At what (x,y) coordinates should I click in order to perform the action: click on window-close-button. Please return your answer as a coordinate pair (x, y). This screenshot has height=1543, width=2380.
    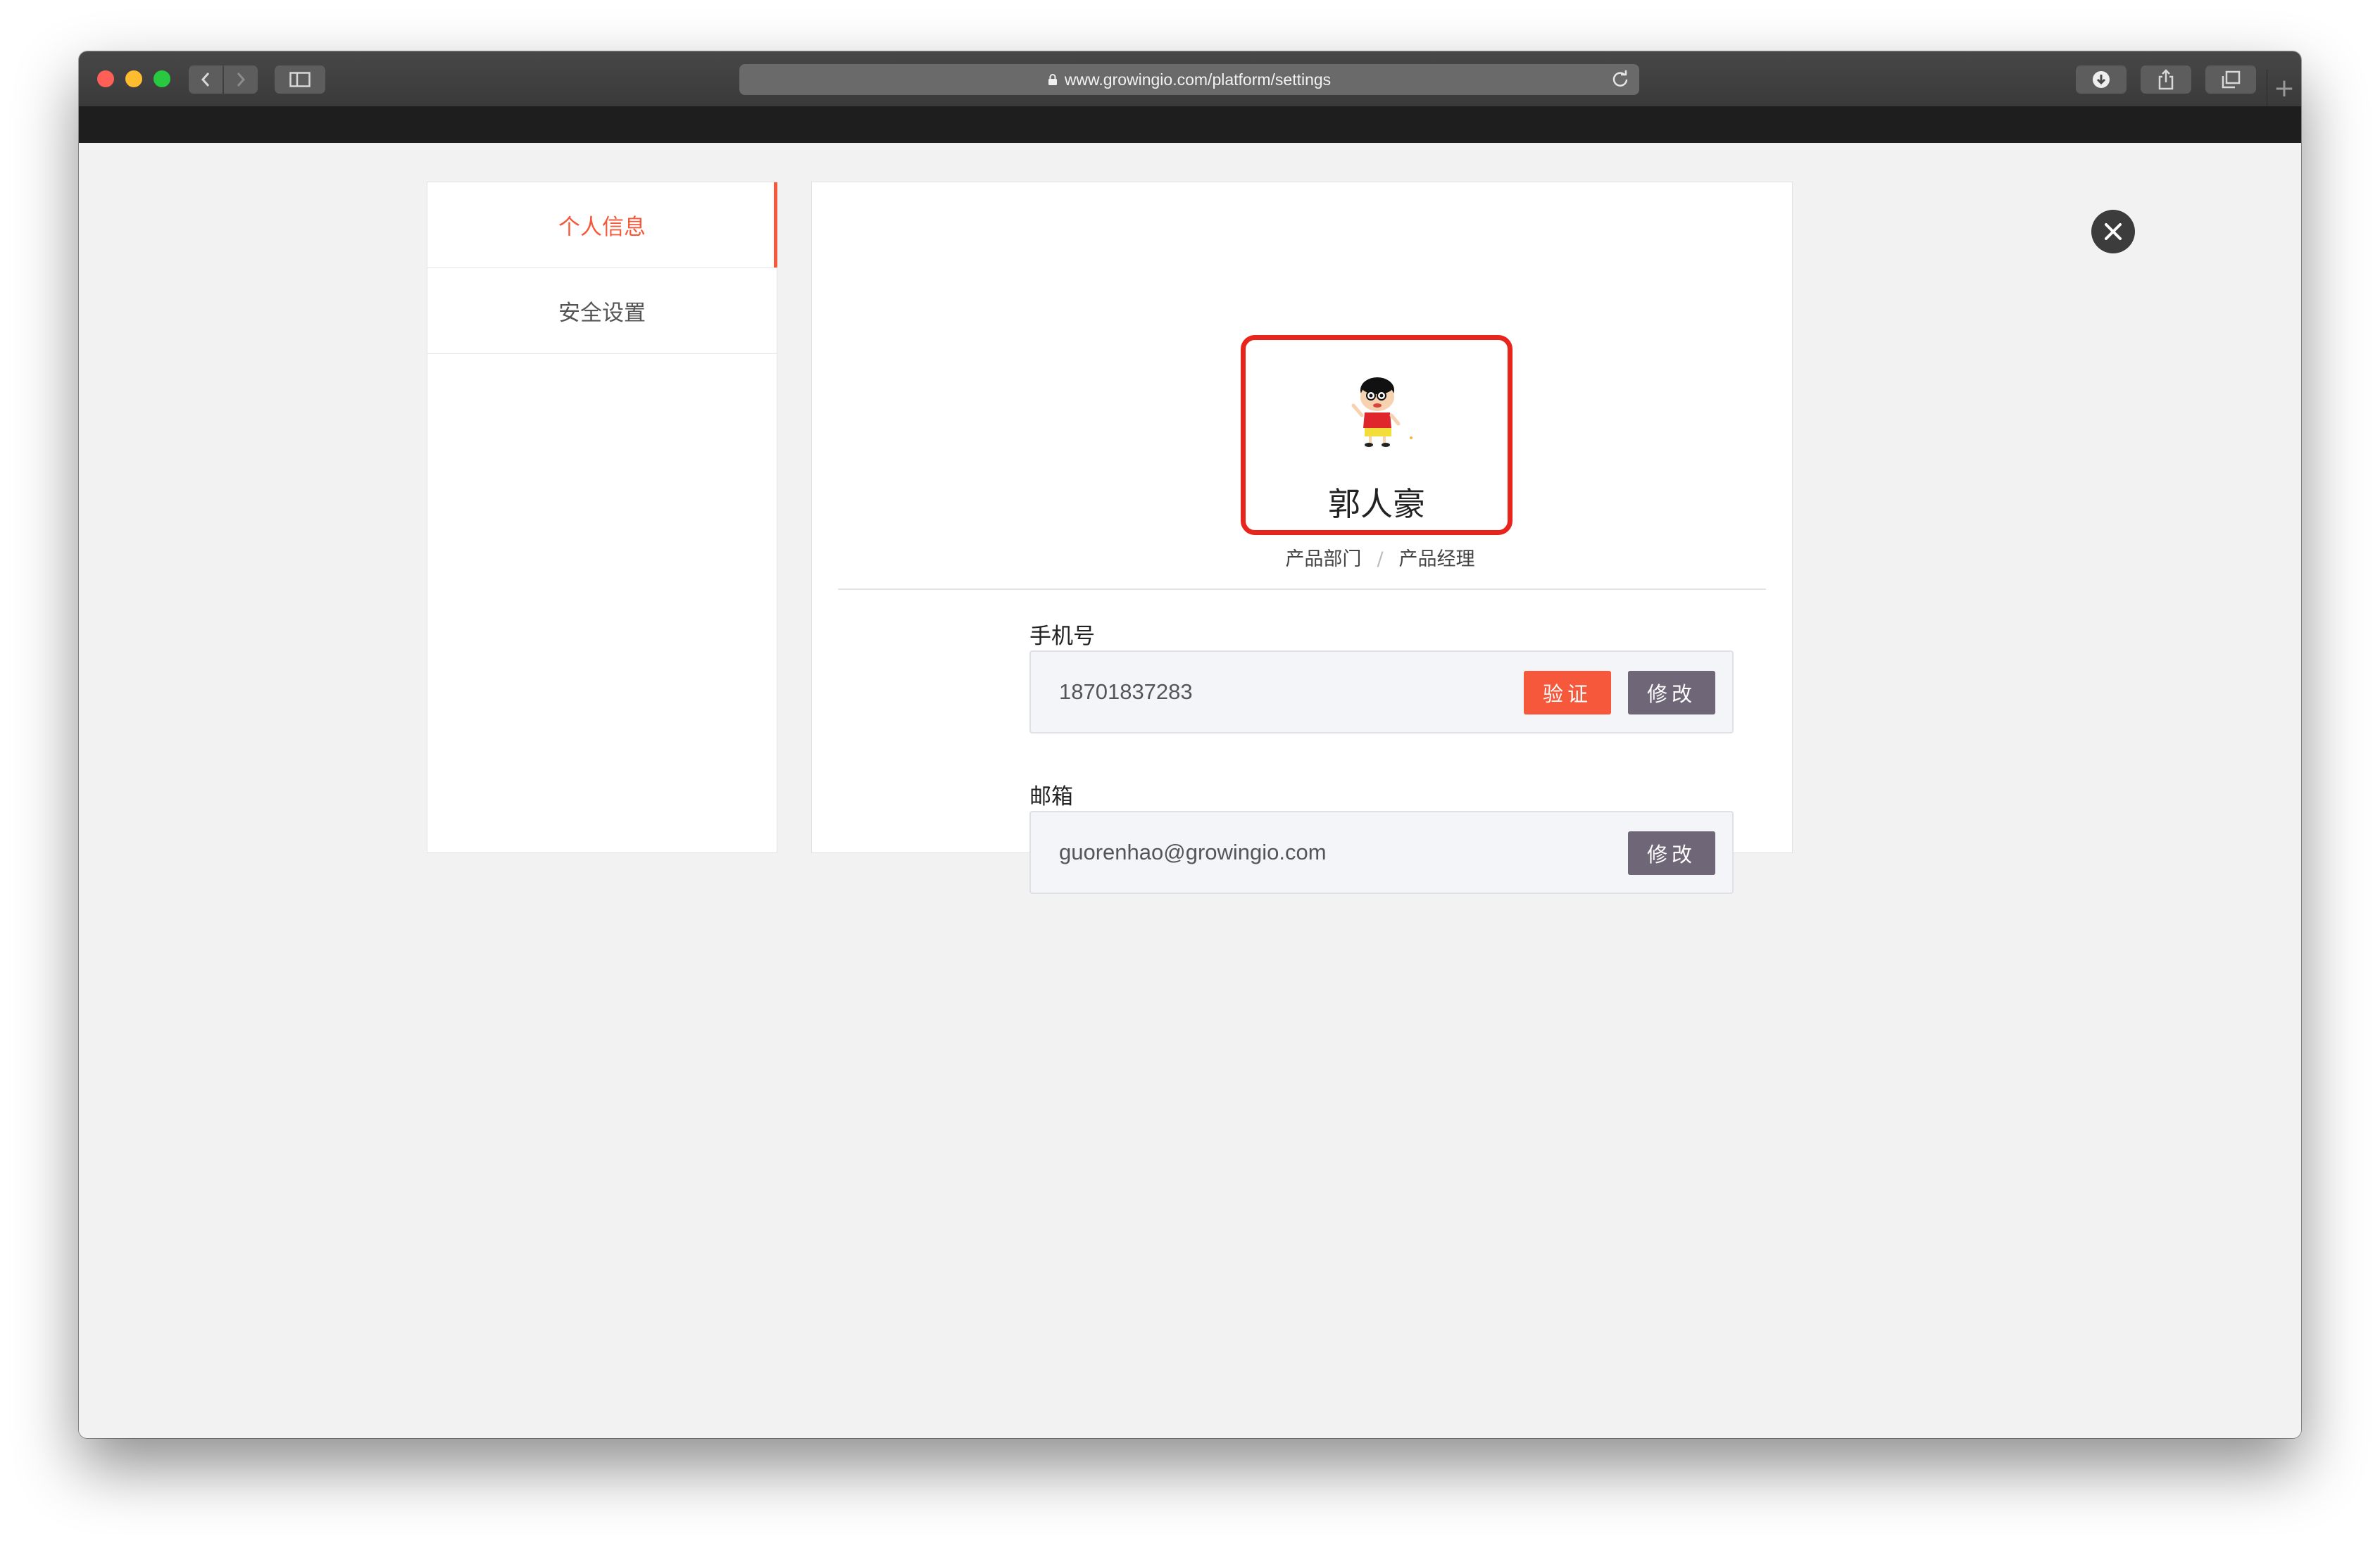
    Looking at the image, I should click on (106, 78).